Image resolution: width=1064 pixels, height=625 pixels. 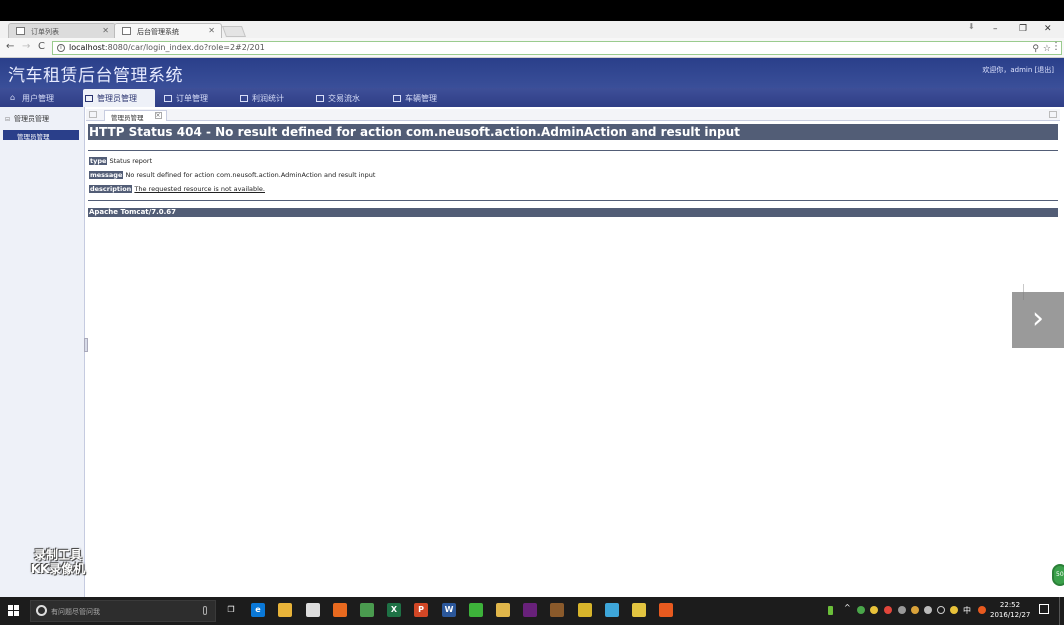 I want to click on ime-indicator: 中, so click(x=967, y=610).